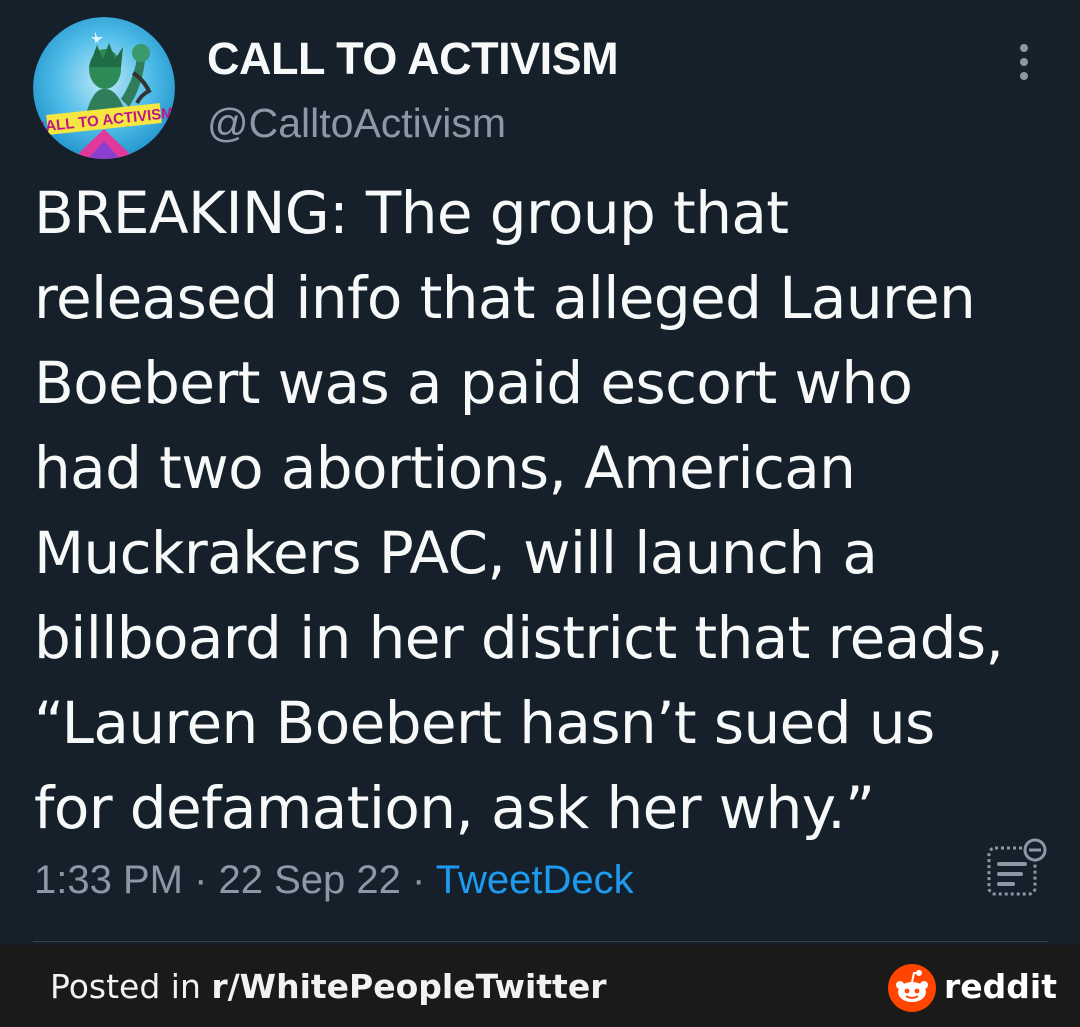  I want to click on tweet-source-link: TweetDeck, so click(535, 880).